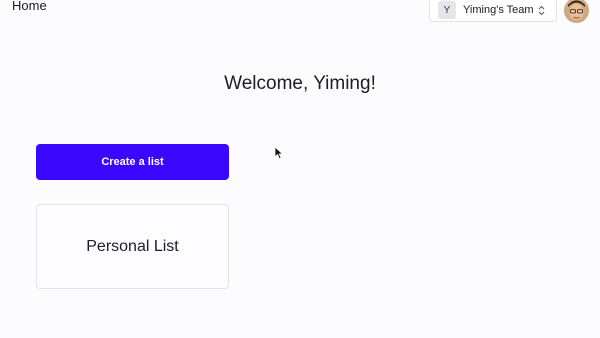  Describe the element at coordinates (542, 10) in the screenshot. I see `chevron-updown-icon` at that location.